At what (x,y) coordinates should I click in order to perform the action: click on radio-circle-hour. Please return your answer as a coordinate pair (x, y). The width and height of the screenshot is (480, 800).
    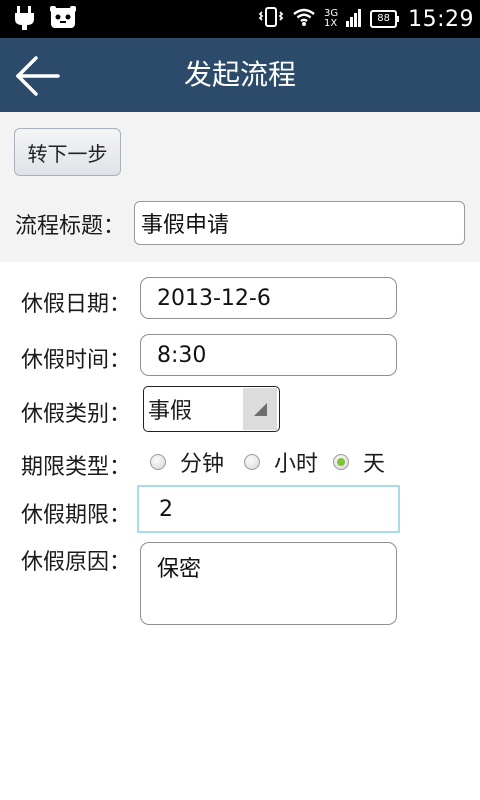
    Looking at the image, I should click on (252, 462).